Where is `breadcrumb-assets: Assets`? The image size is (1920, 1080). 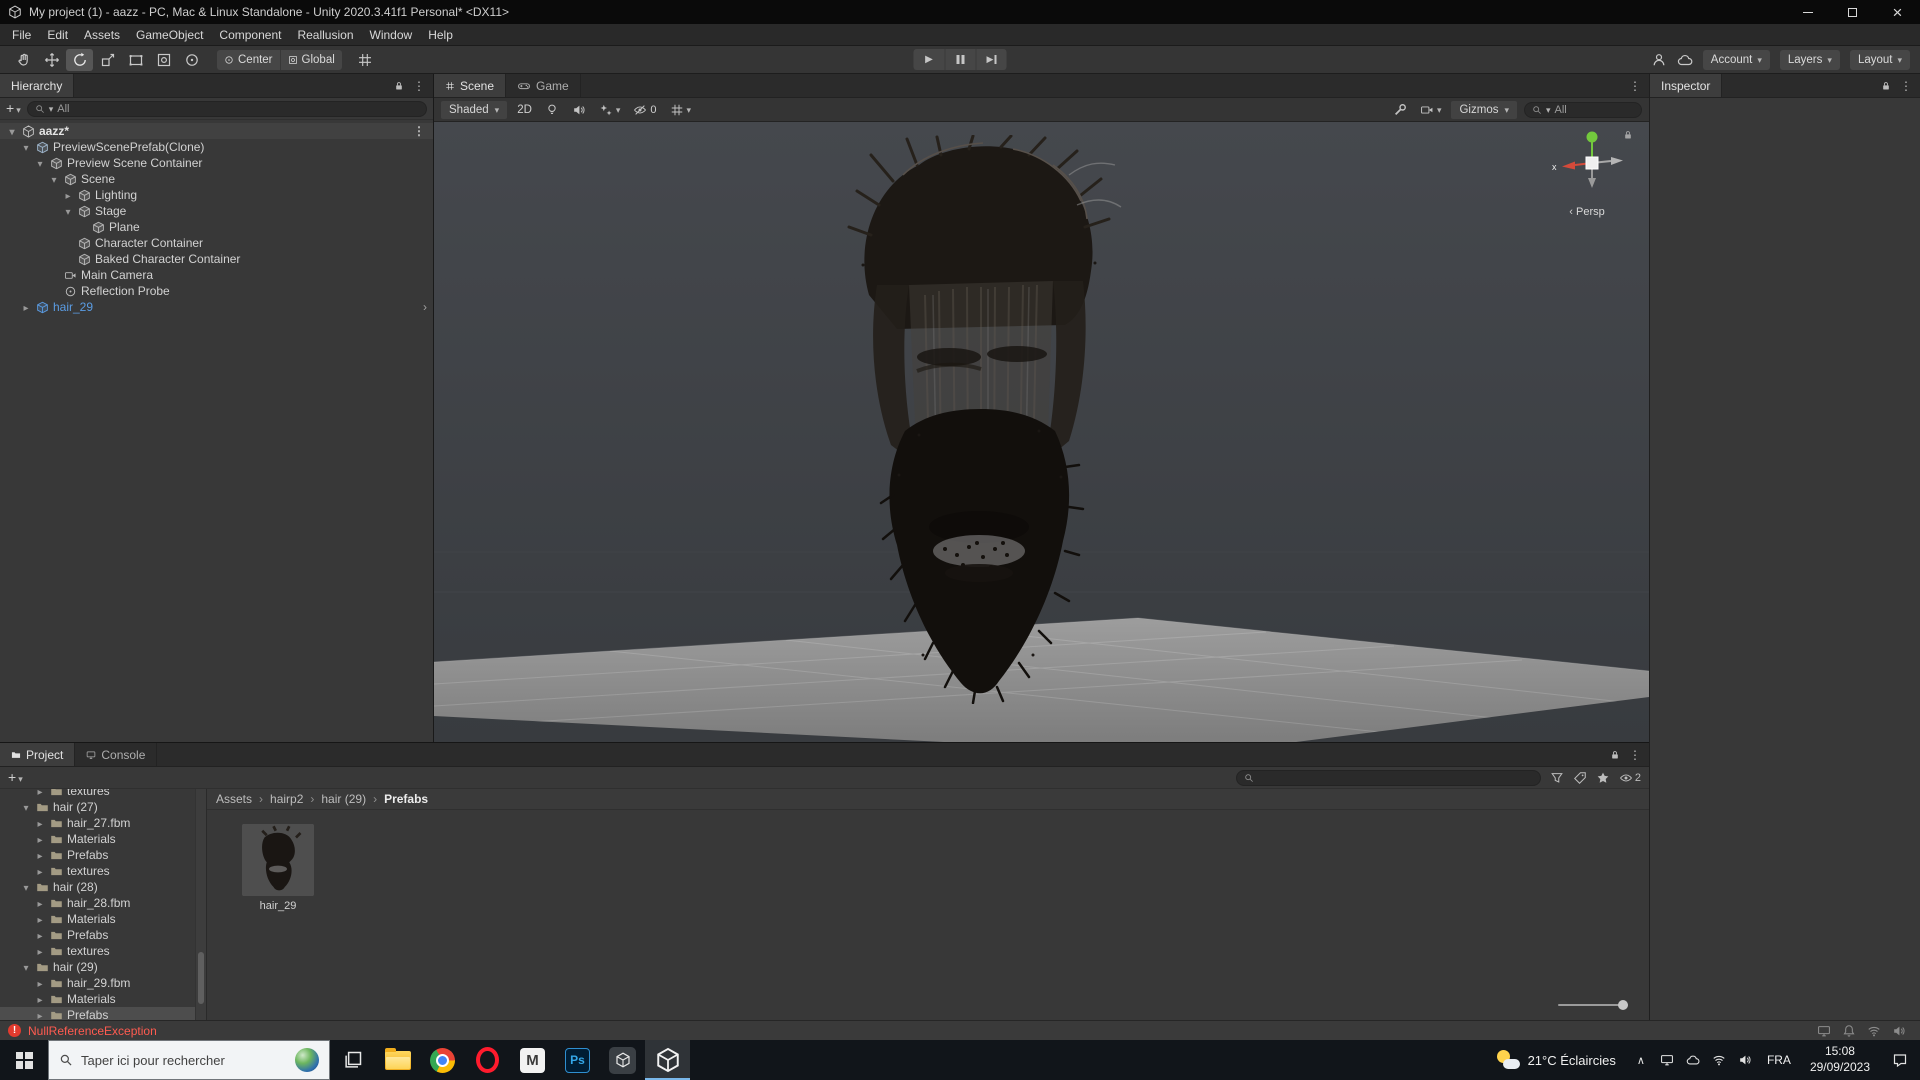 breadcrumb-assets: Assets is located at coordinates (234, 799).